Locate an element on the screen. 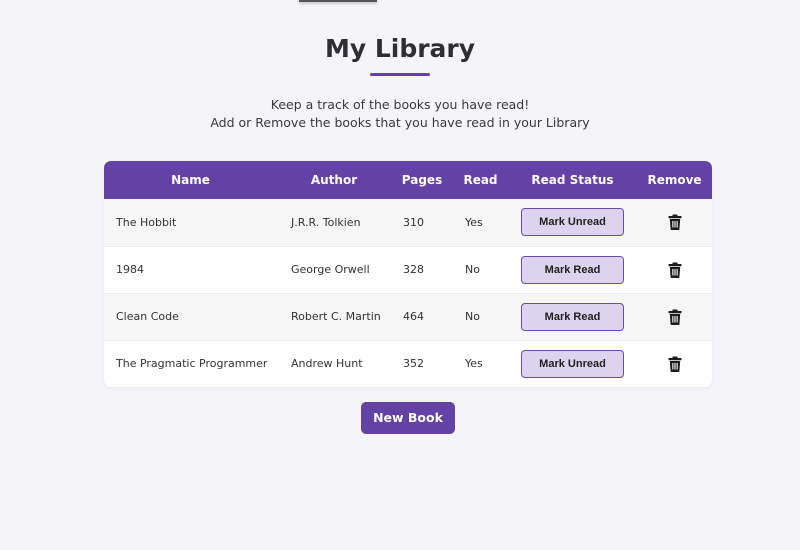 The image size is (800, 550). title-underline is located at coordinates (400, 74).